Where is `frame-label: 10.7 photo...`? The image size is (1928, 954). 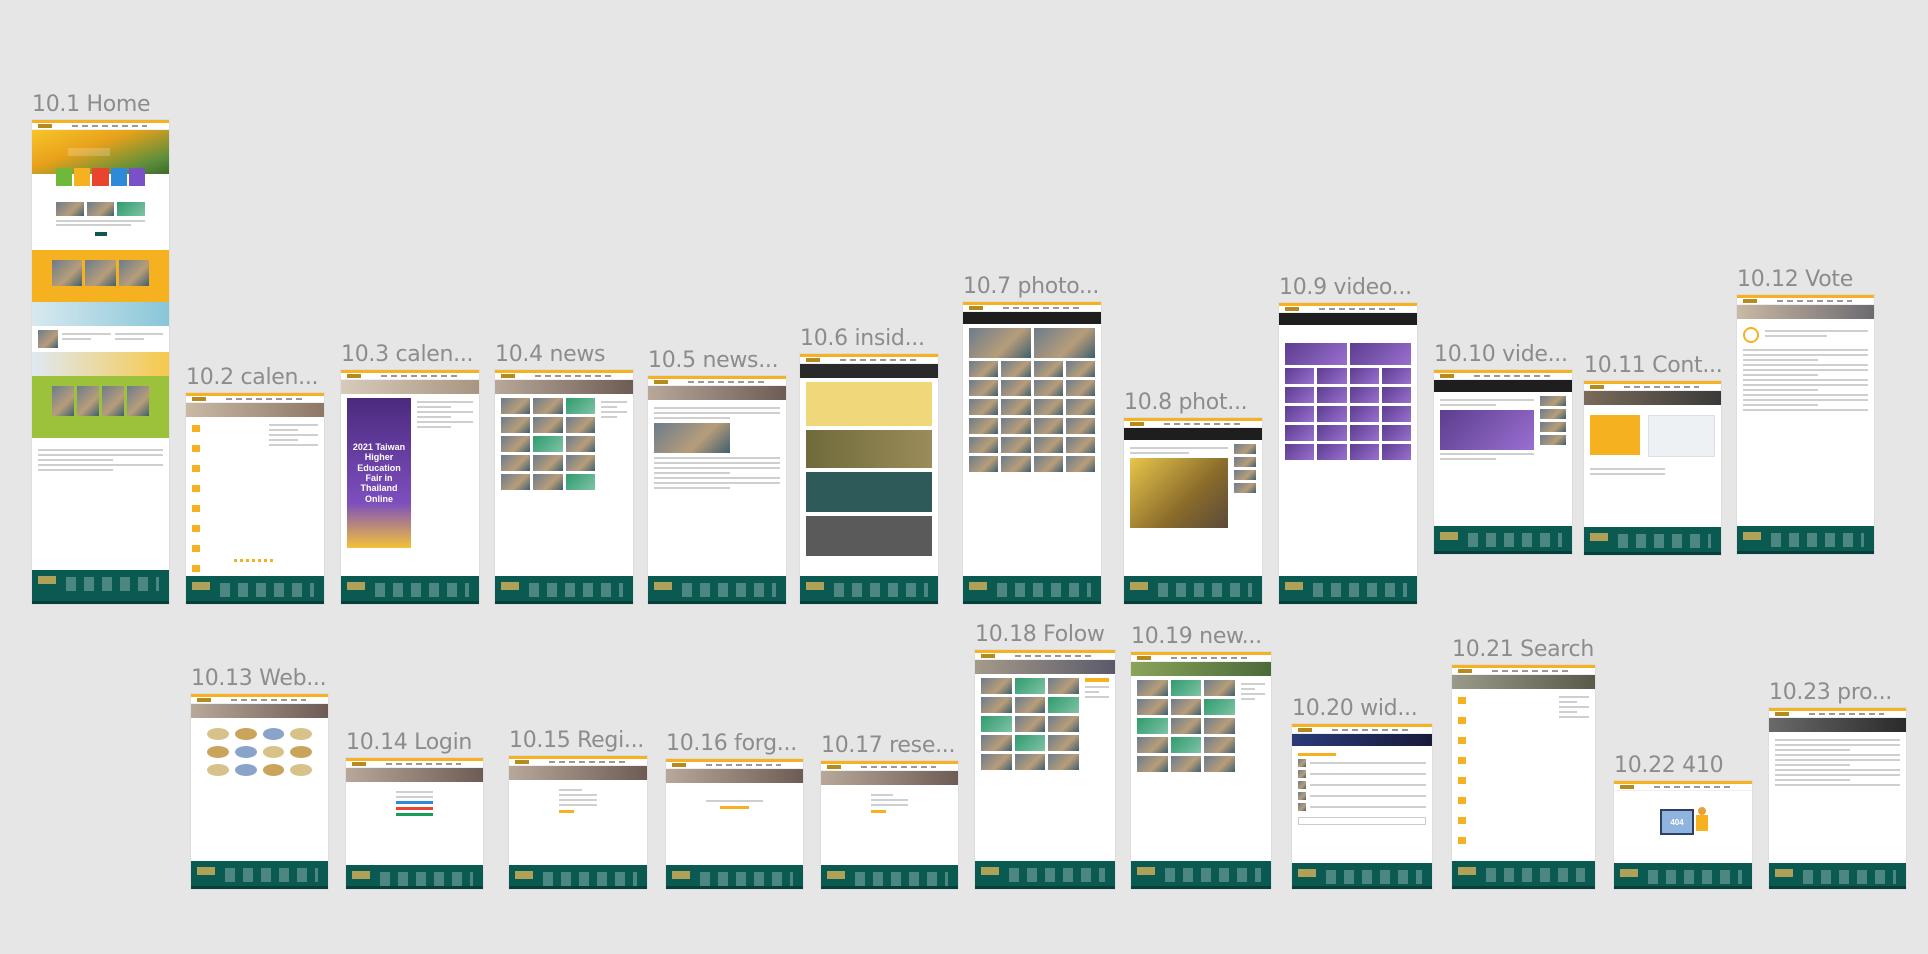
frame-label: 10.7 photo... is located at coordinates (1031, 286).